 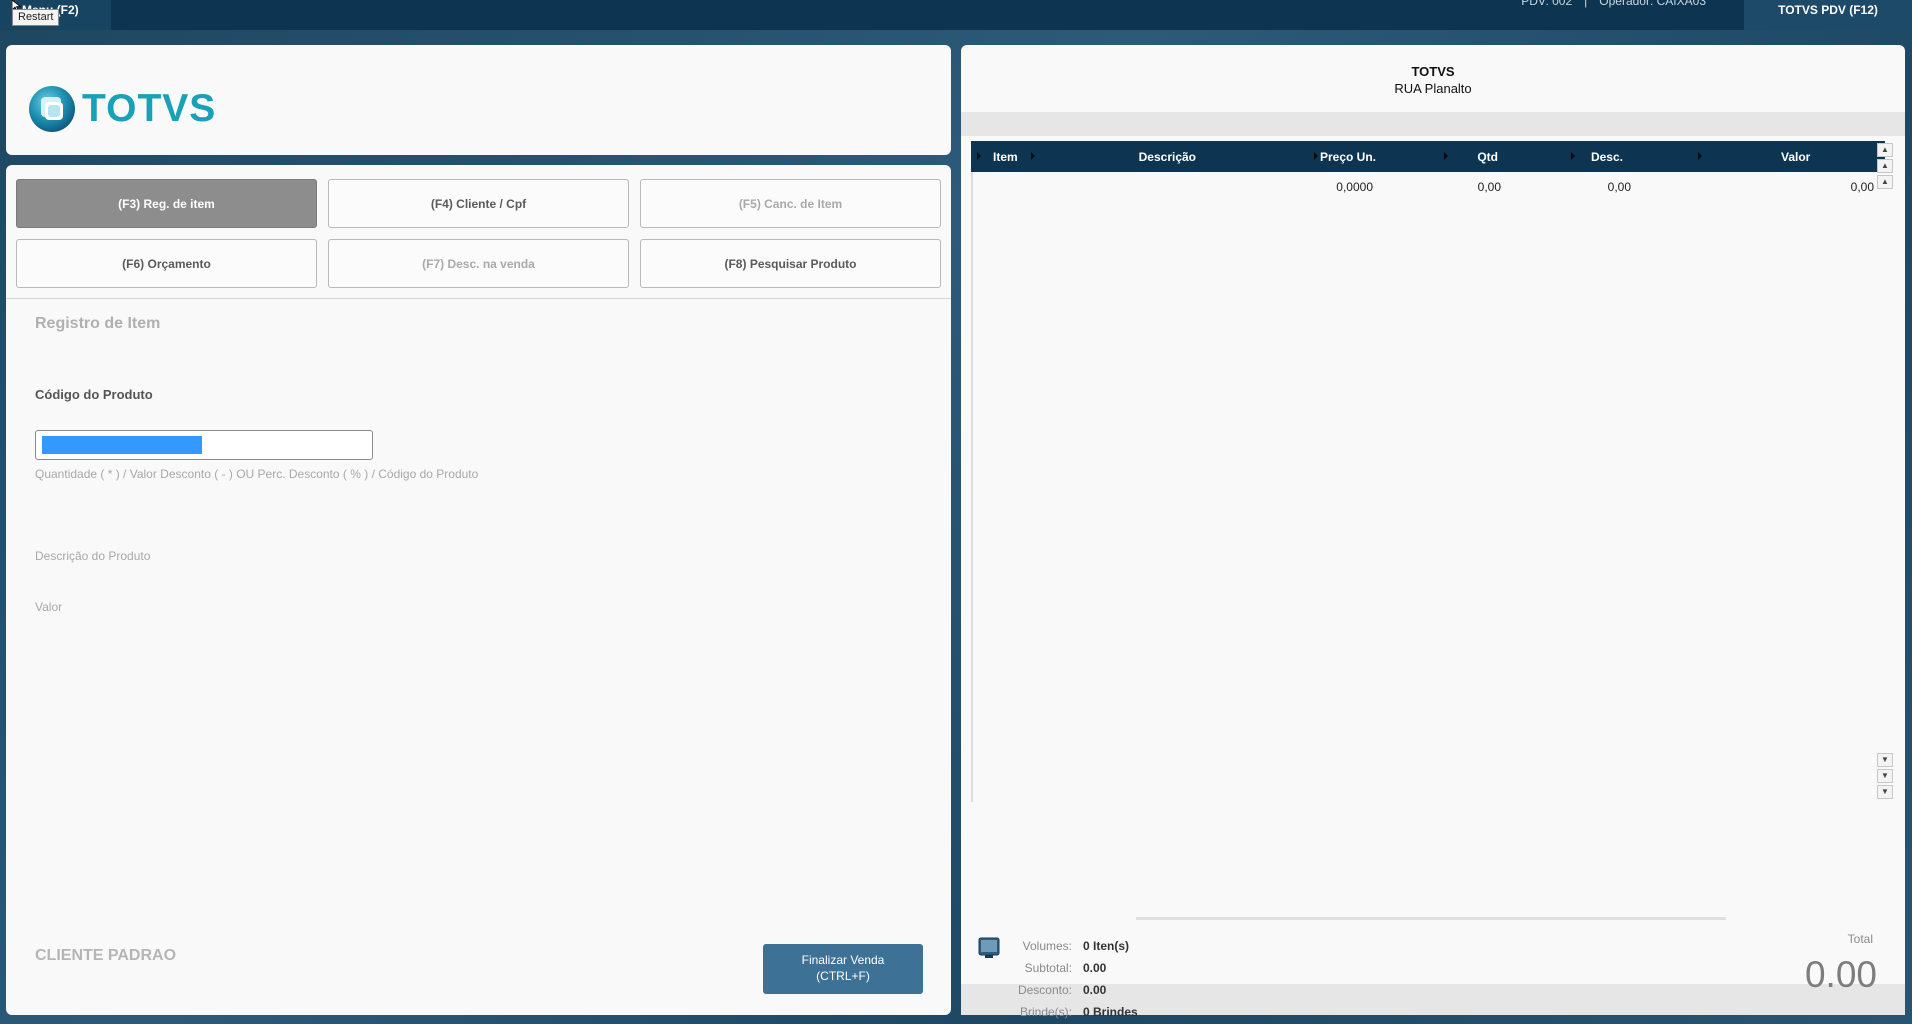 What do you see at coordinates (1592, 157) in the screenshot?
I see `col-desc: Desc.` at bounding box center [1592, 157].